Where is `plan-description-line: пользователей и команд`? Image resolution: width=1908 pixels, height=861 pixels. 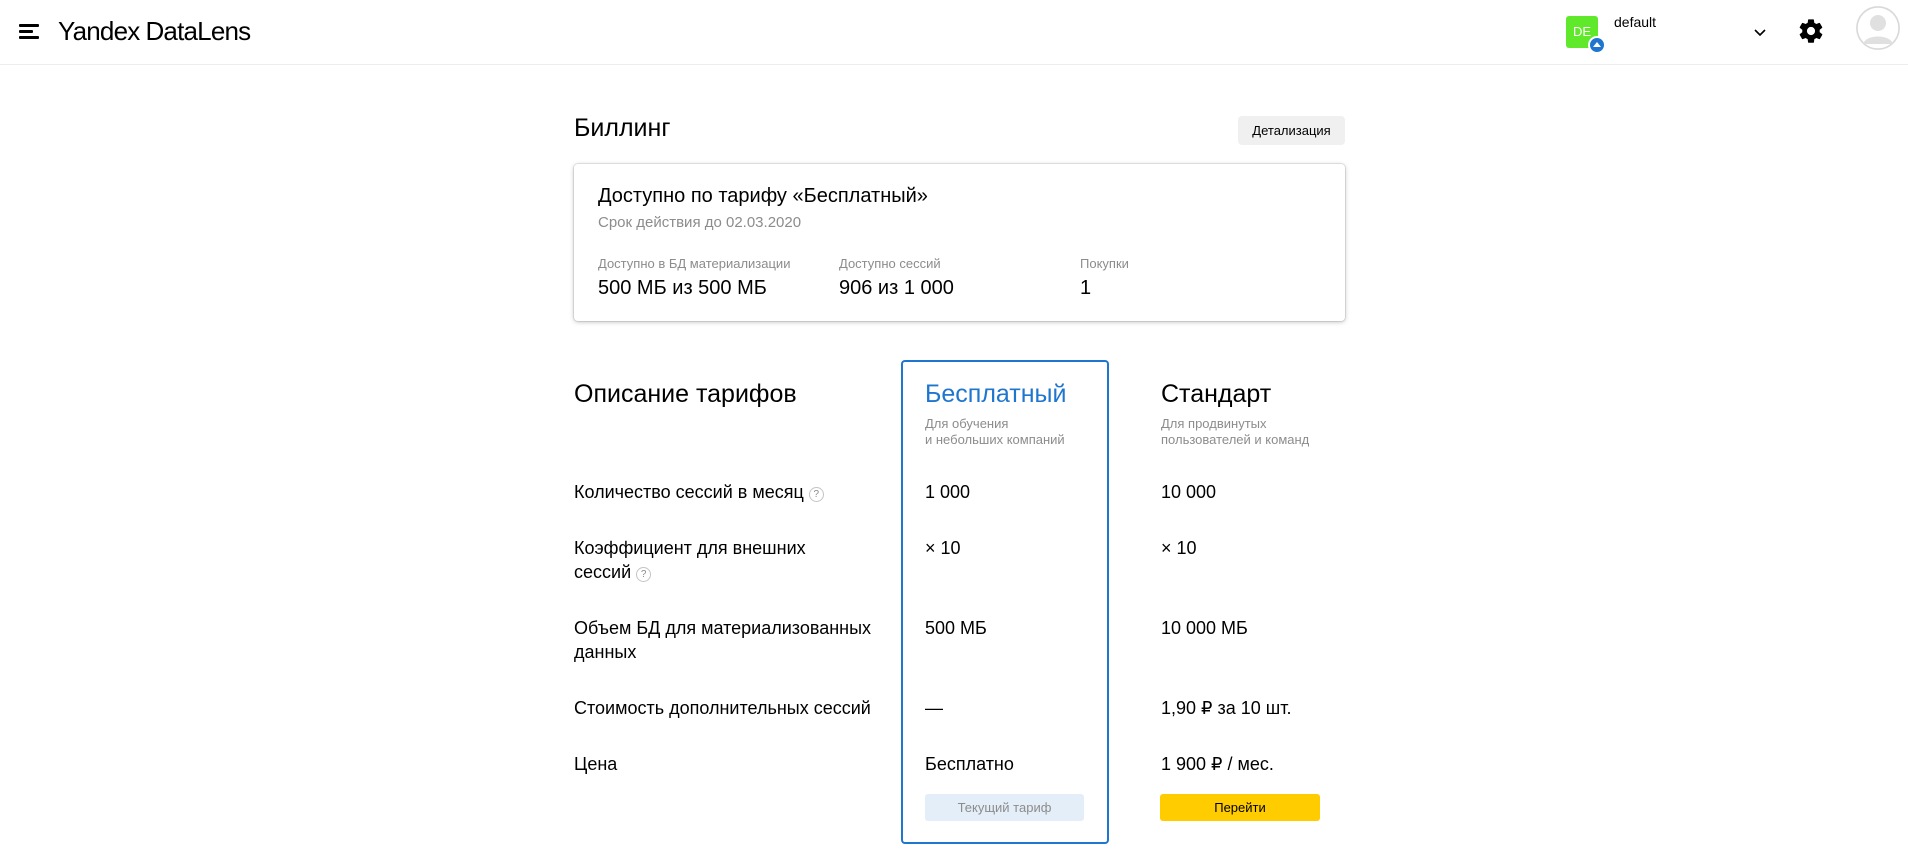 plan-description-line: пользователей и команд is located at coordinates (1235, 439).